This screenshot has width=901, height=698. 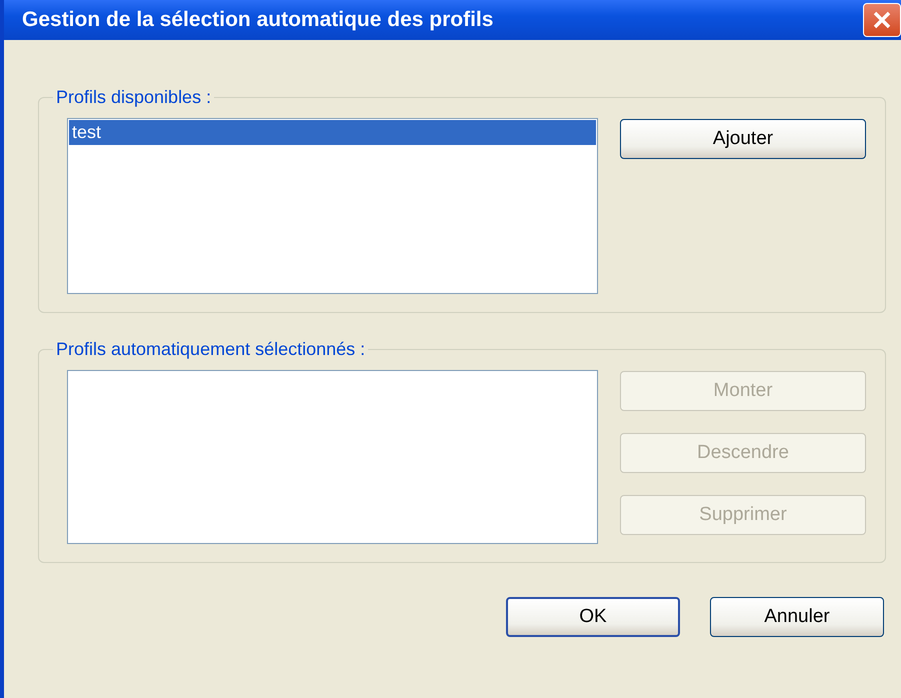 I want to click on close-icon, so click(x=882, y=20).